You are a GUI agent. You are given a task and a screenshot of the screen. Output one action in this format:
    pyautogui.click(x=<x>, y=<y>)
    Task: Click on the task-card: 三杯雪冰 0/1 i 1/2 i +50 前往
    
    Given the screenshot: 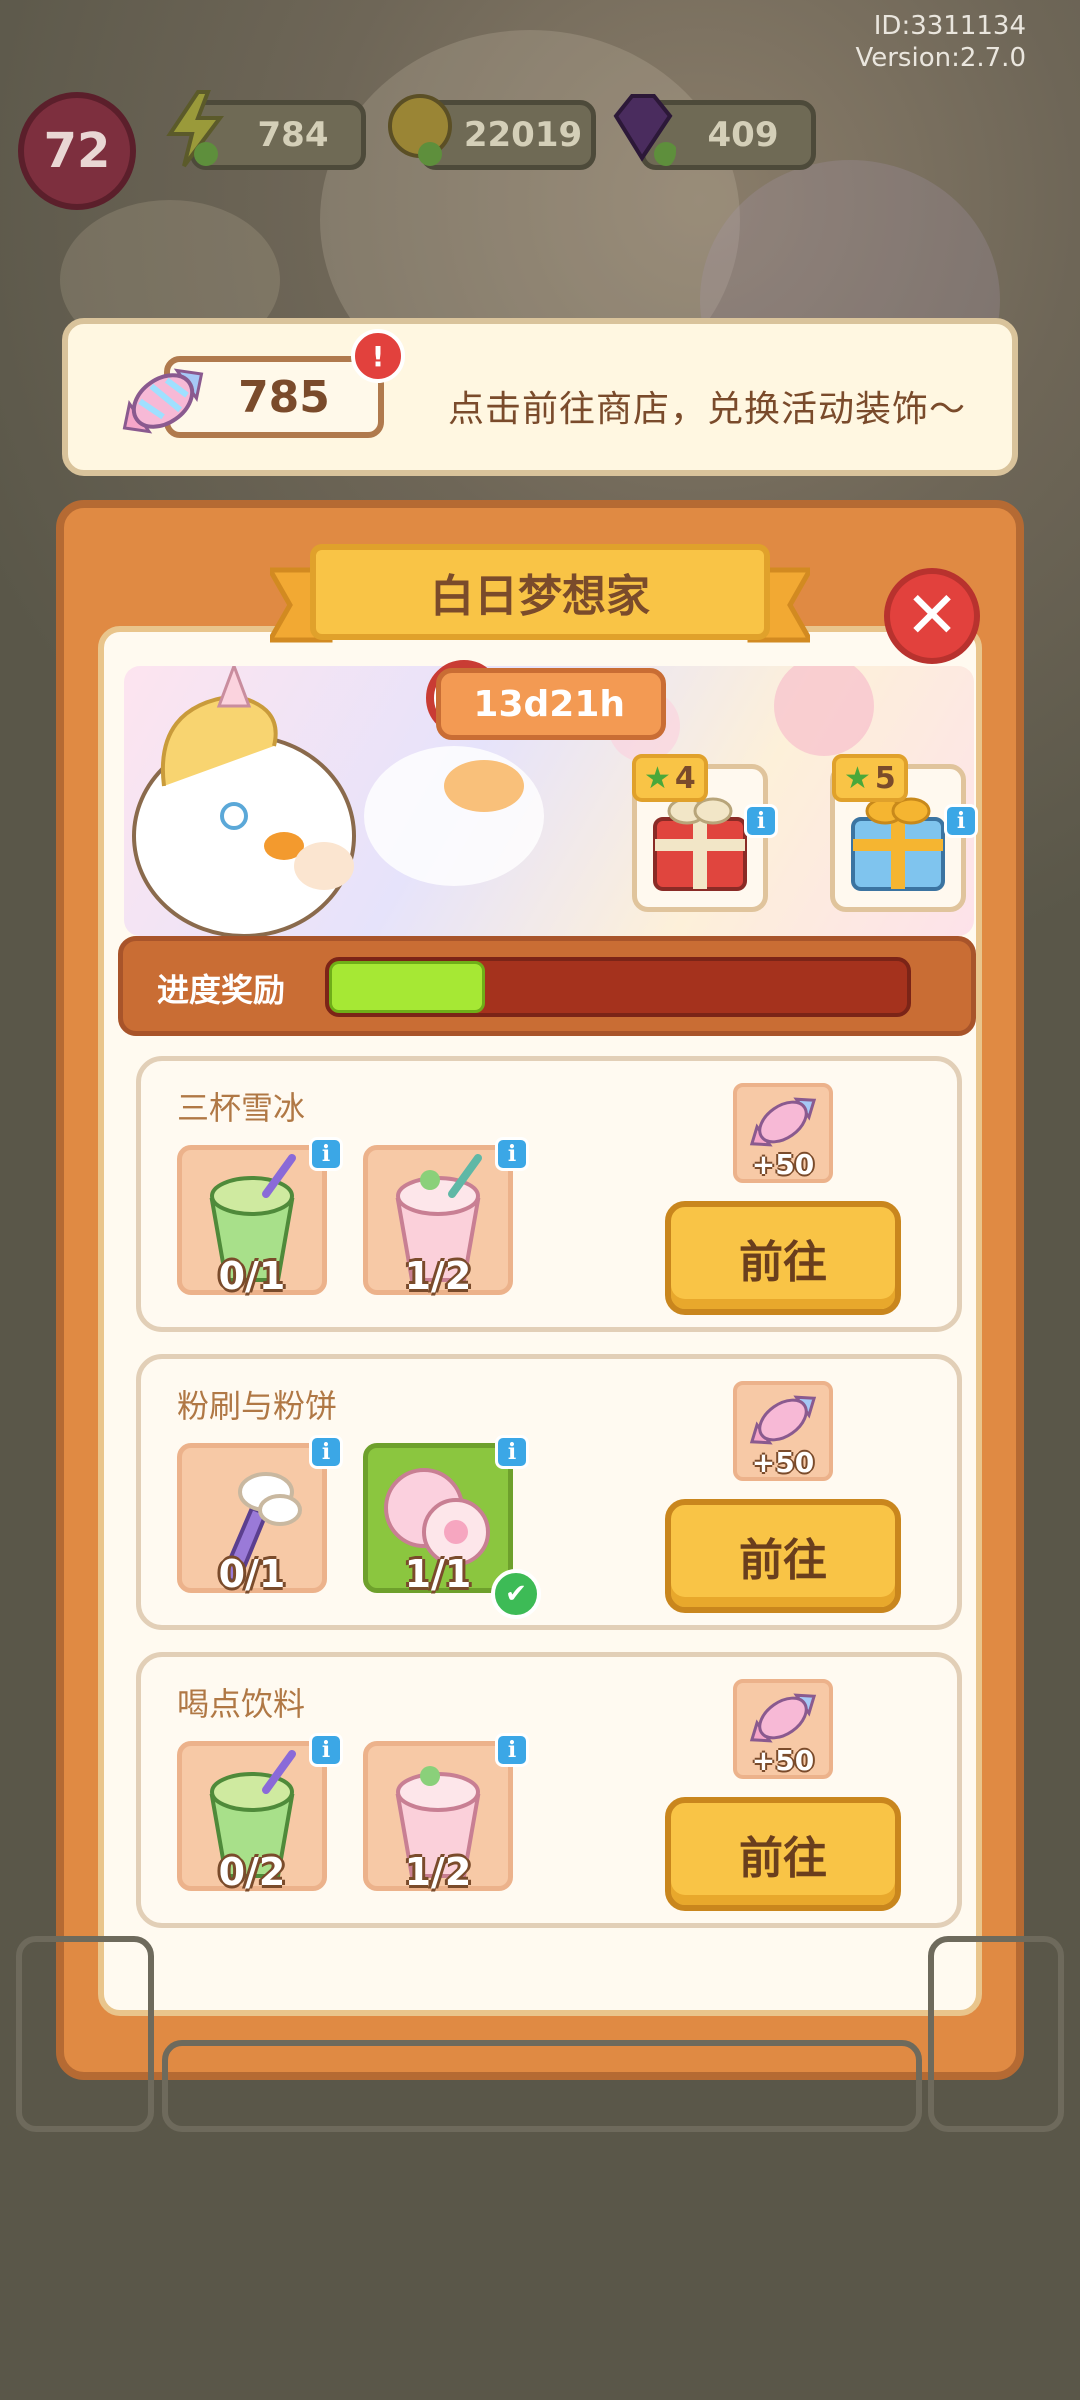 What is the action you would take?
    pyautogui.click(x=549, y=1194)
    